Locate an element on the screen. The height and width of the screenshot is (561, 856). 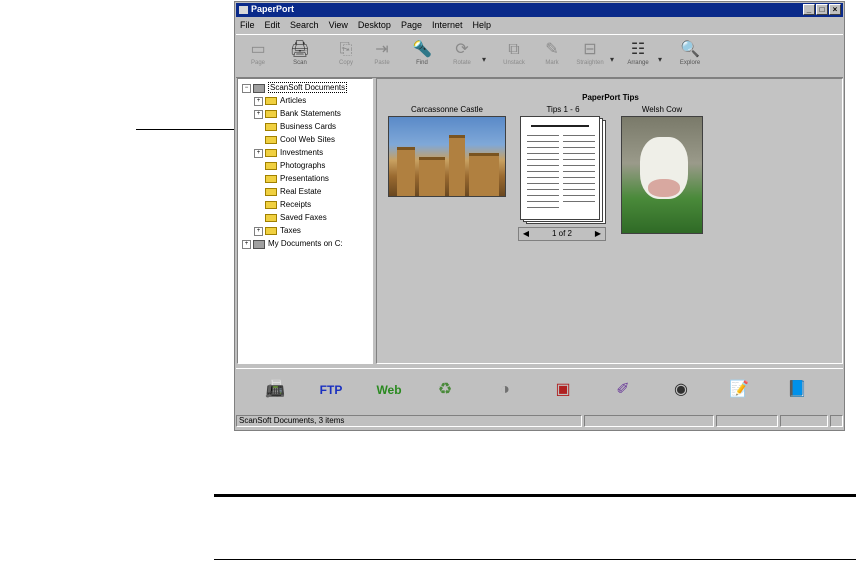
tree-item: − ScanSoft Documents is located at coordinates (295, 88).